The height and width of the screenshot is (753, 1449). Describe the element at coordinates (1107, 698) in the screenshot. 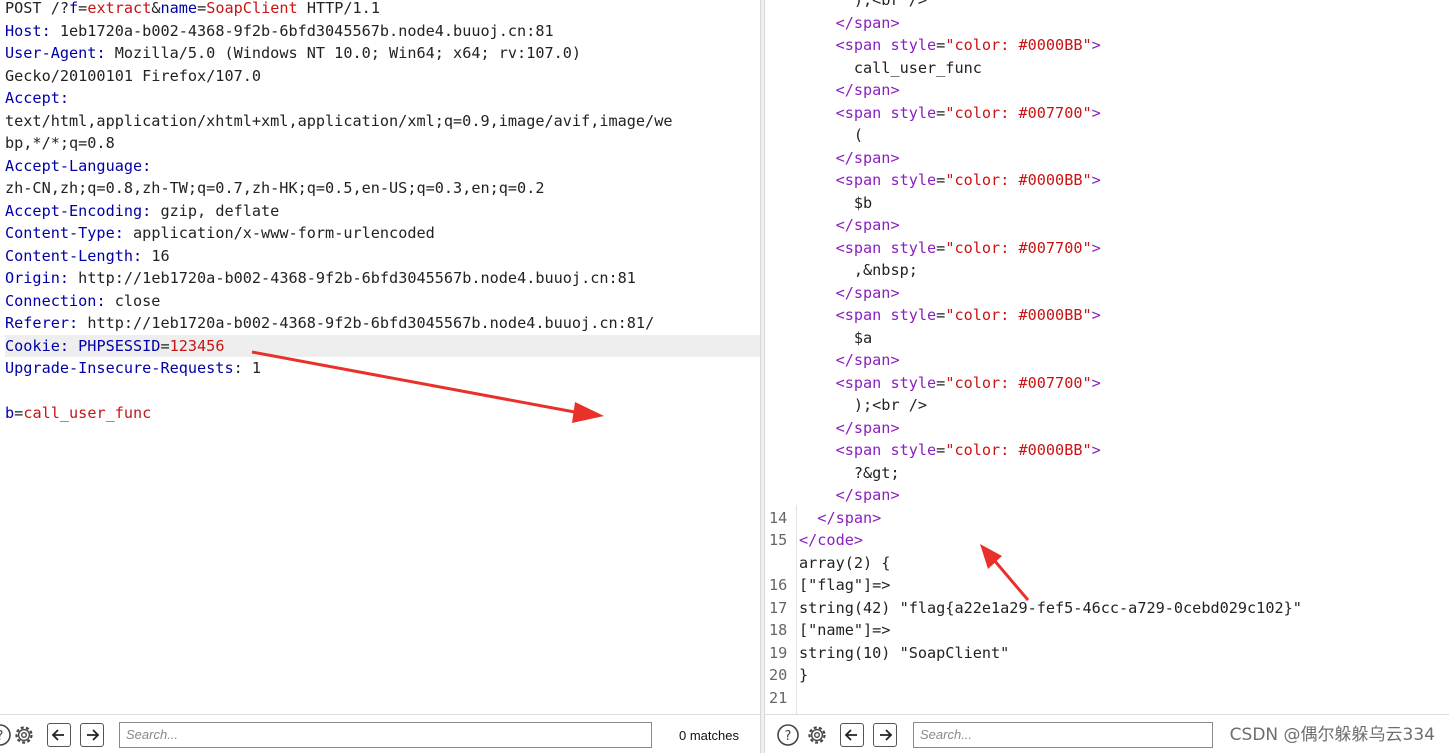

I see `response-line: 21` at that location.